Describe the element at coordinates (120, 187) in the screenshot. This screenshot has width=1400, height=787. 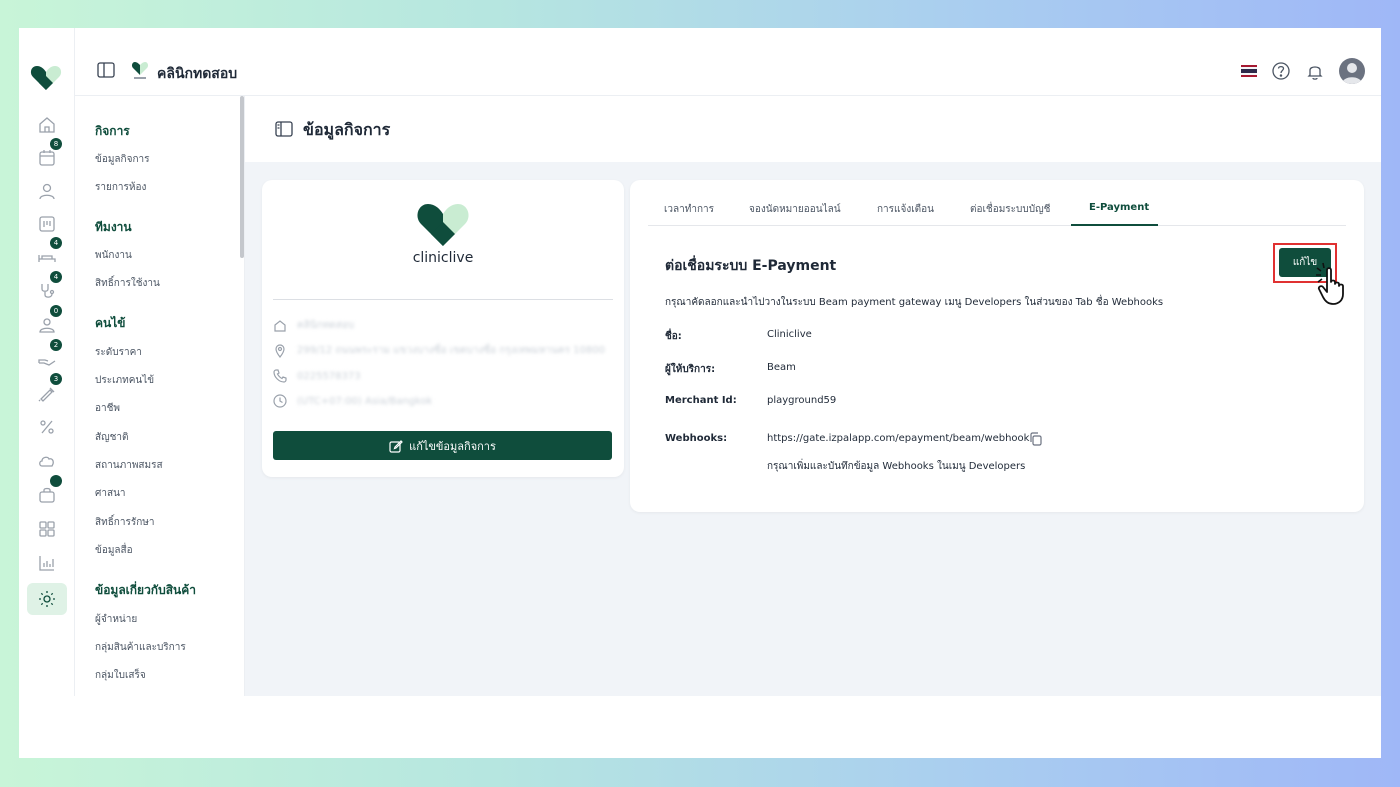
I see `menu-item-rooms: รายการห้อง` at that location.